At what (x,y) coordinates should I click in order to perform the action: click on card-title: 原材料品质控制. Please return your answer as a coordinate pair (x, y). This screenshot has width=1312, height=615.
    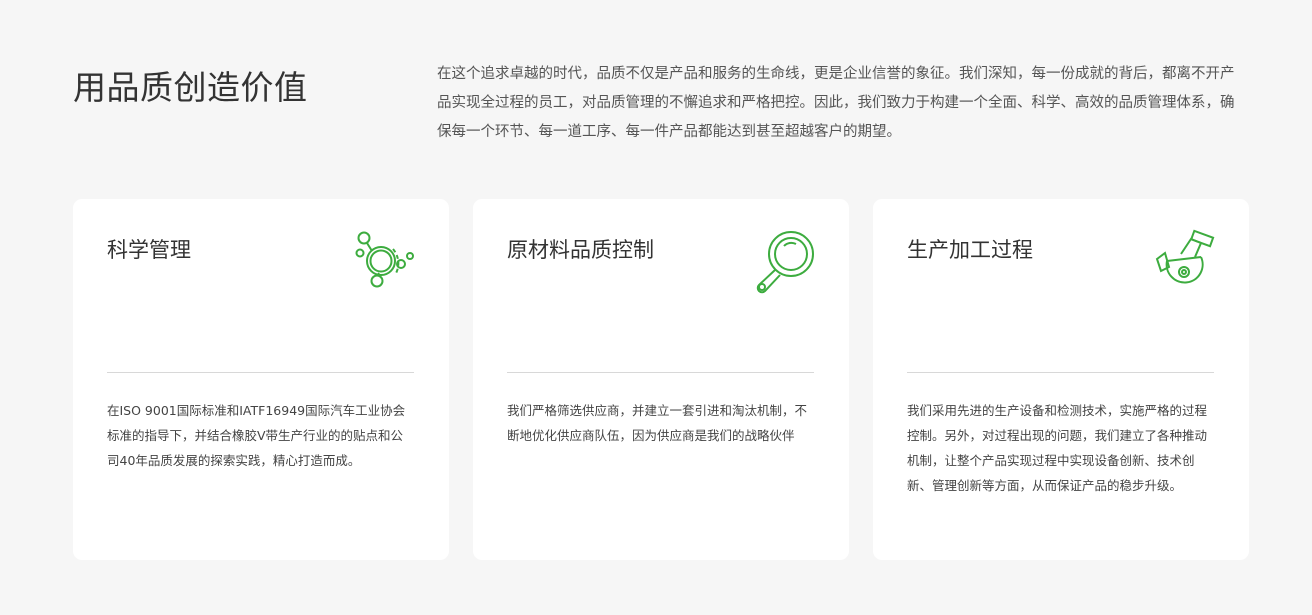
    Looking at the image, I should click on (580, 250).